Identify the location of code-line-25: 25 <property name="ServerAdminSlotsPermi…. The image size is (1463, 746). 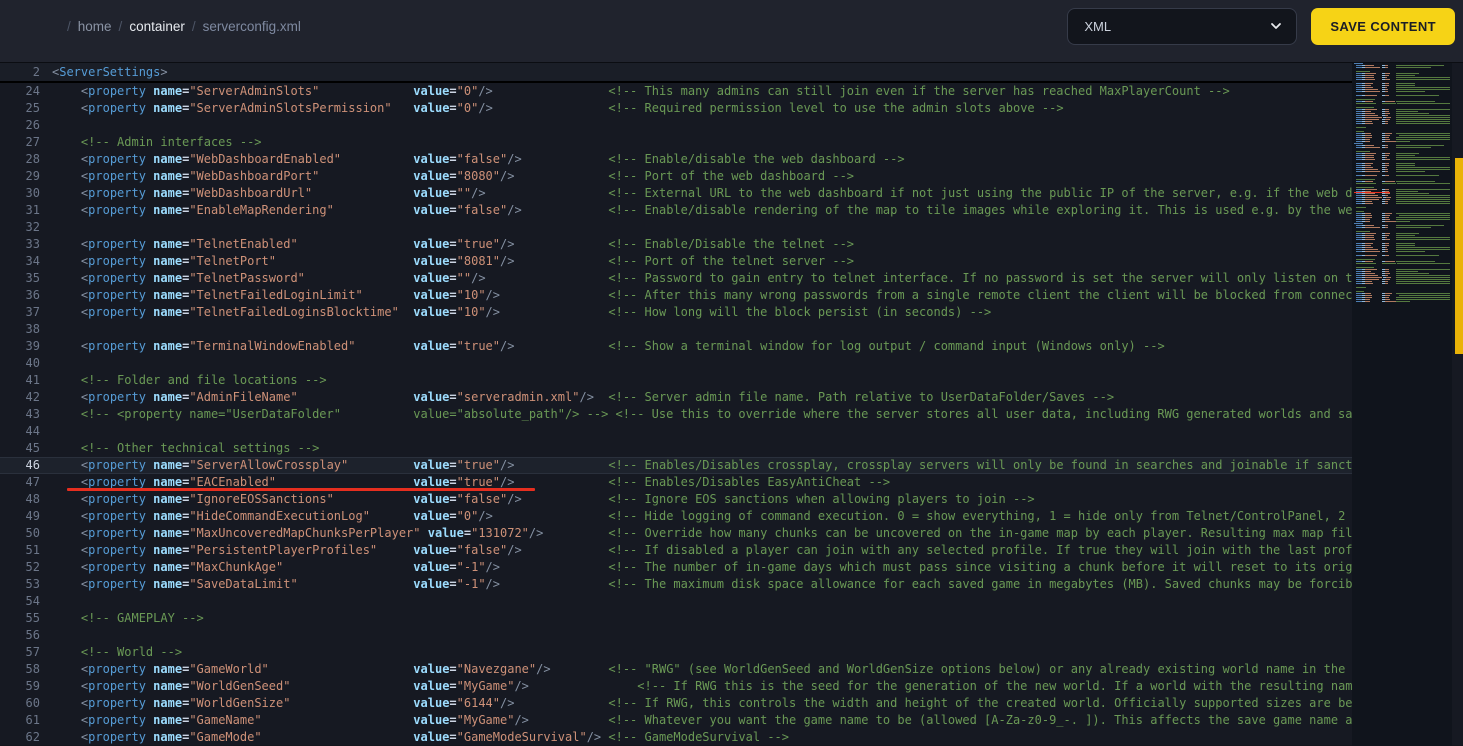
(676, 108).